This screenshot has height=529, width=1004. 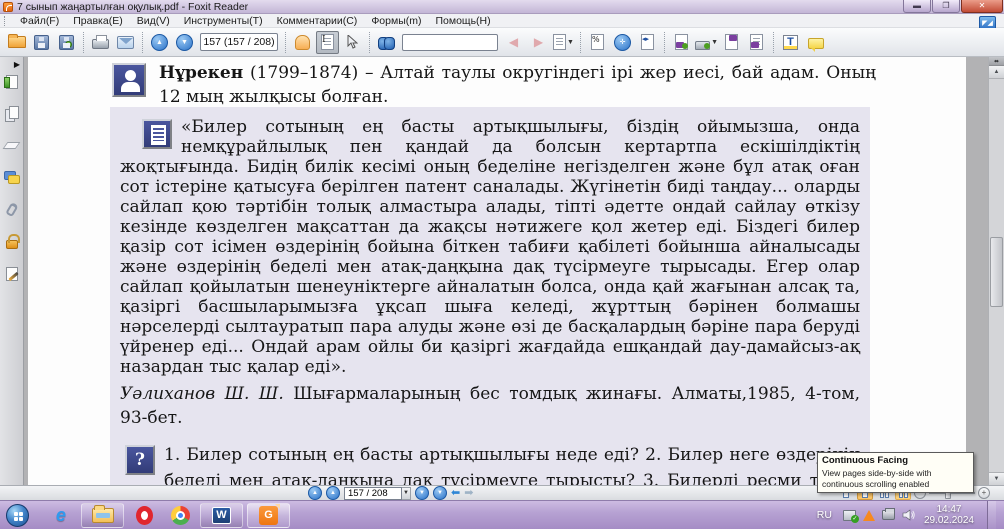 I want to click on close-button: ✕, so click(x=982, y=6).